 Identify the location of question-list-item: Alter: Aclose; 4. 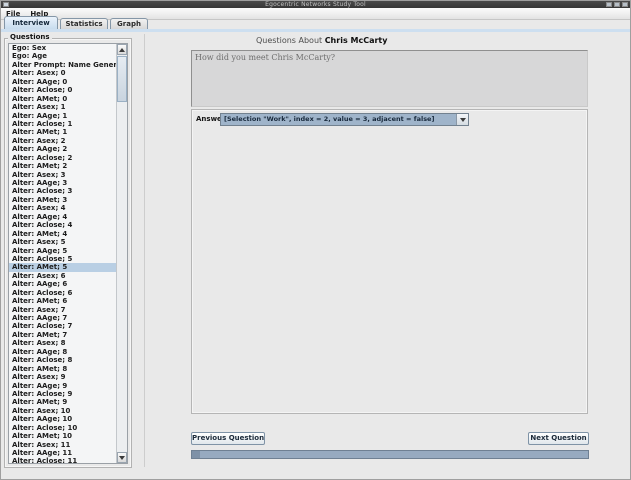
(63, 225).